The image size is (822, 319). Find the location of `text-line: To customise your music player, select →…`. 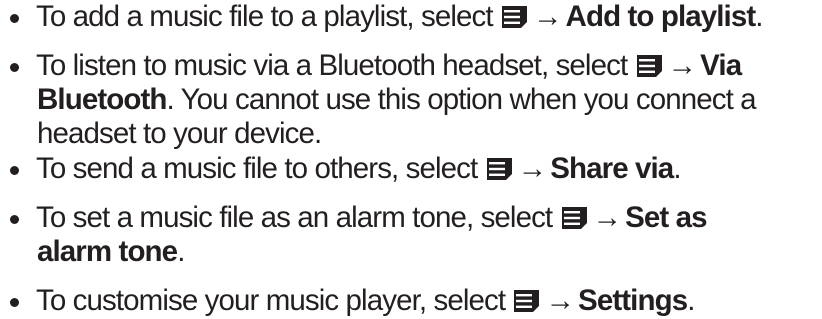

text-line: To customise your music player, select →… is located at coordinates (365, 301).